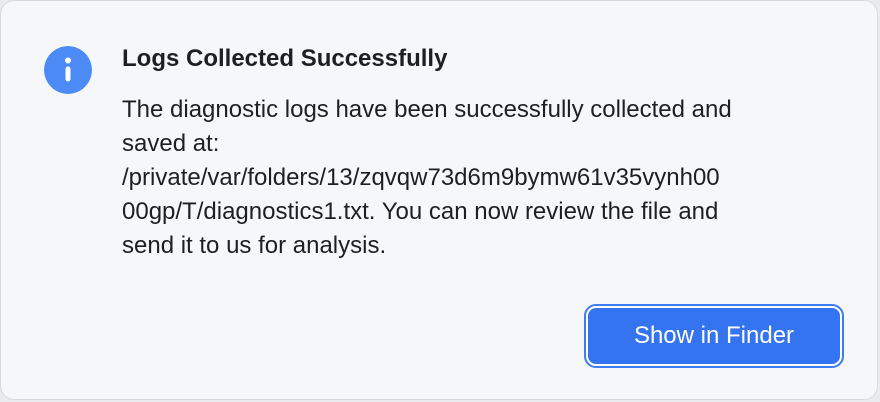  Describe the element at coordinates (68, 70) in the screenshot. I see `info-icon` at that location.